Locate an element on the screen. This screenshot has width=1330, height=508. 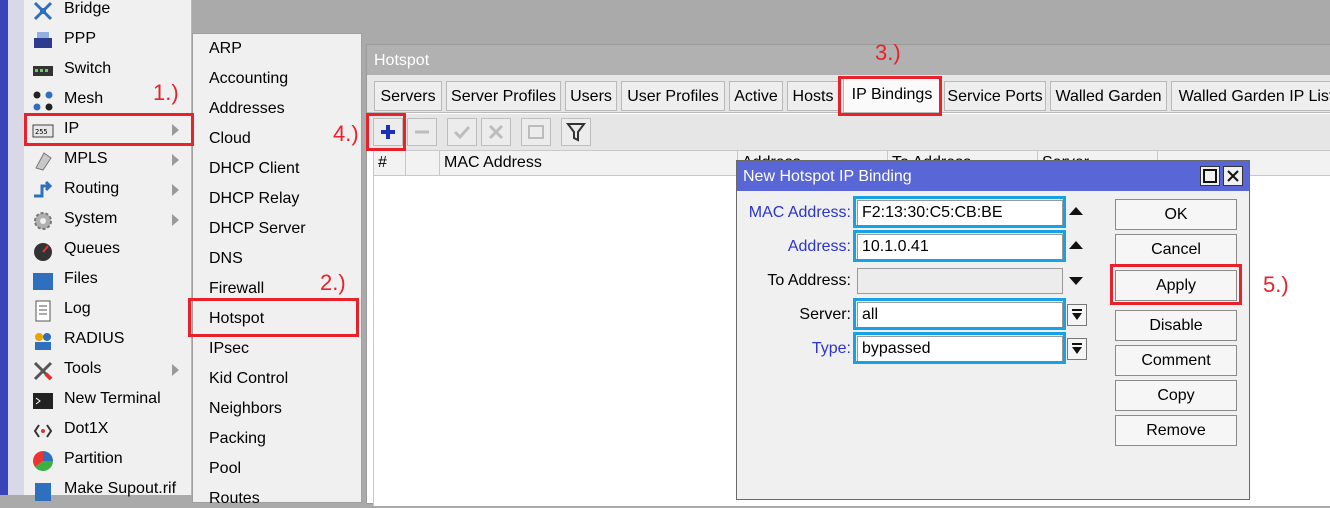
menu-item-ppp: PPP is located at coordinates (108, 41).